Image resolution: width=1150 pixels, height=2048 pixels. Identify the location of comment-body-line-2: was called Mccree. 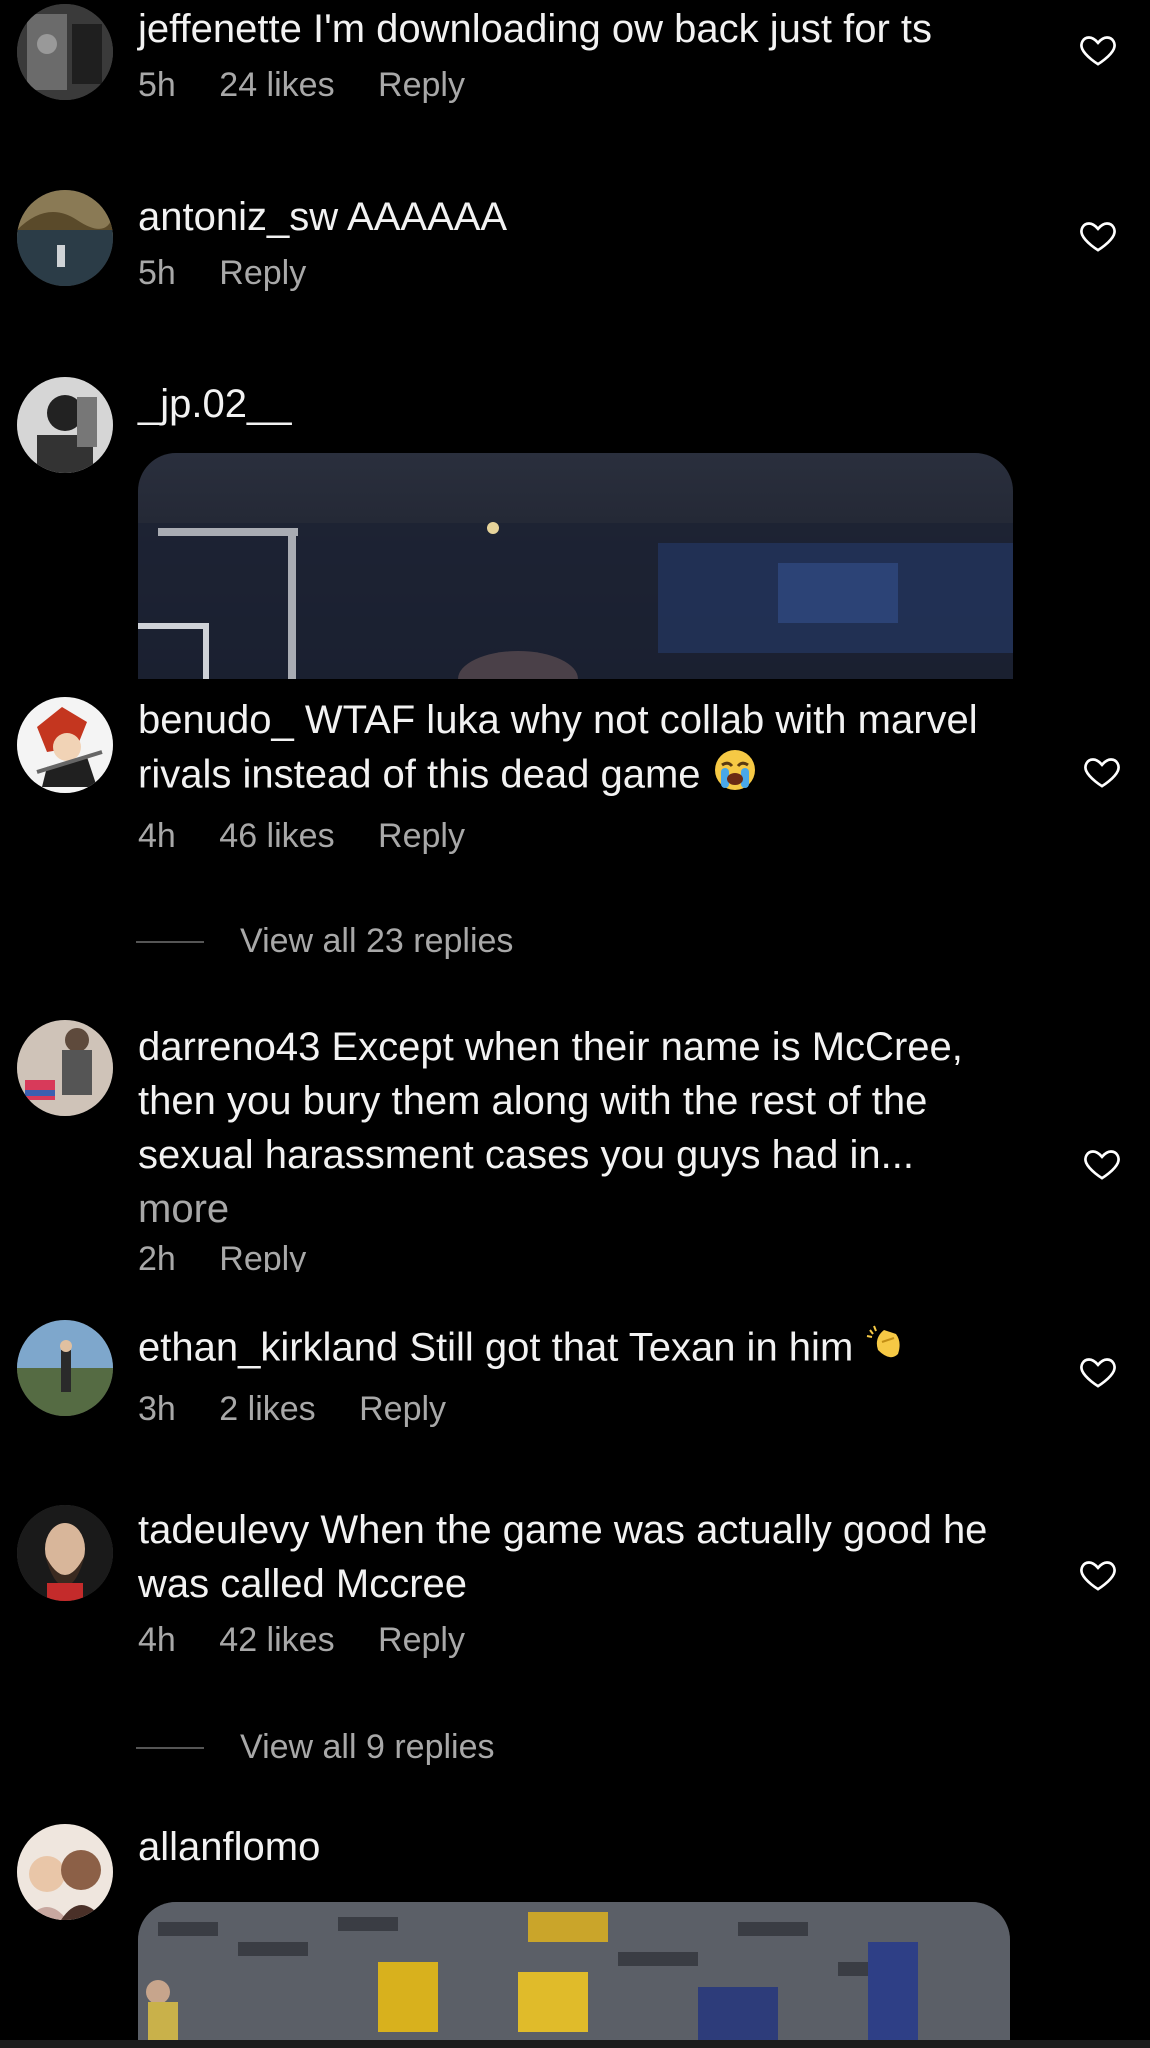
(303, 1584).